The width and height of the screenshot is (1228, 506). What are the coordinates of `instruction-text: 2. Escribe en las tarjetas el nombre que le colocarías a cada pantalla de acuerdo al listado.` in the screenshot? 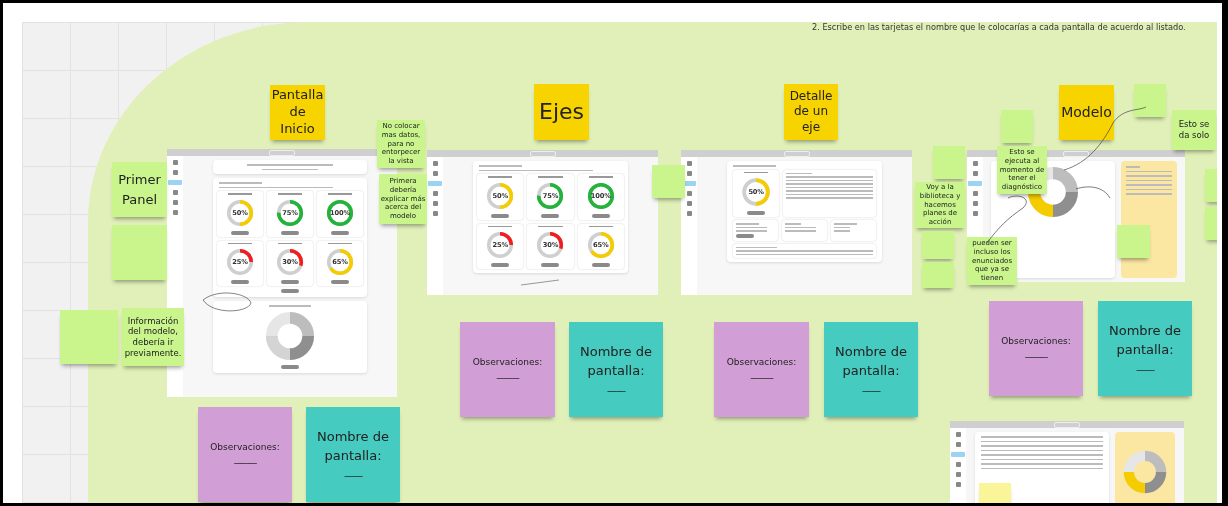 It's located at (999, 27).